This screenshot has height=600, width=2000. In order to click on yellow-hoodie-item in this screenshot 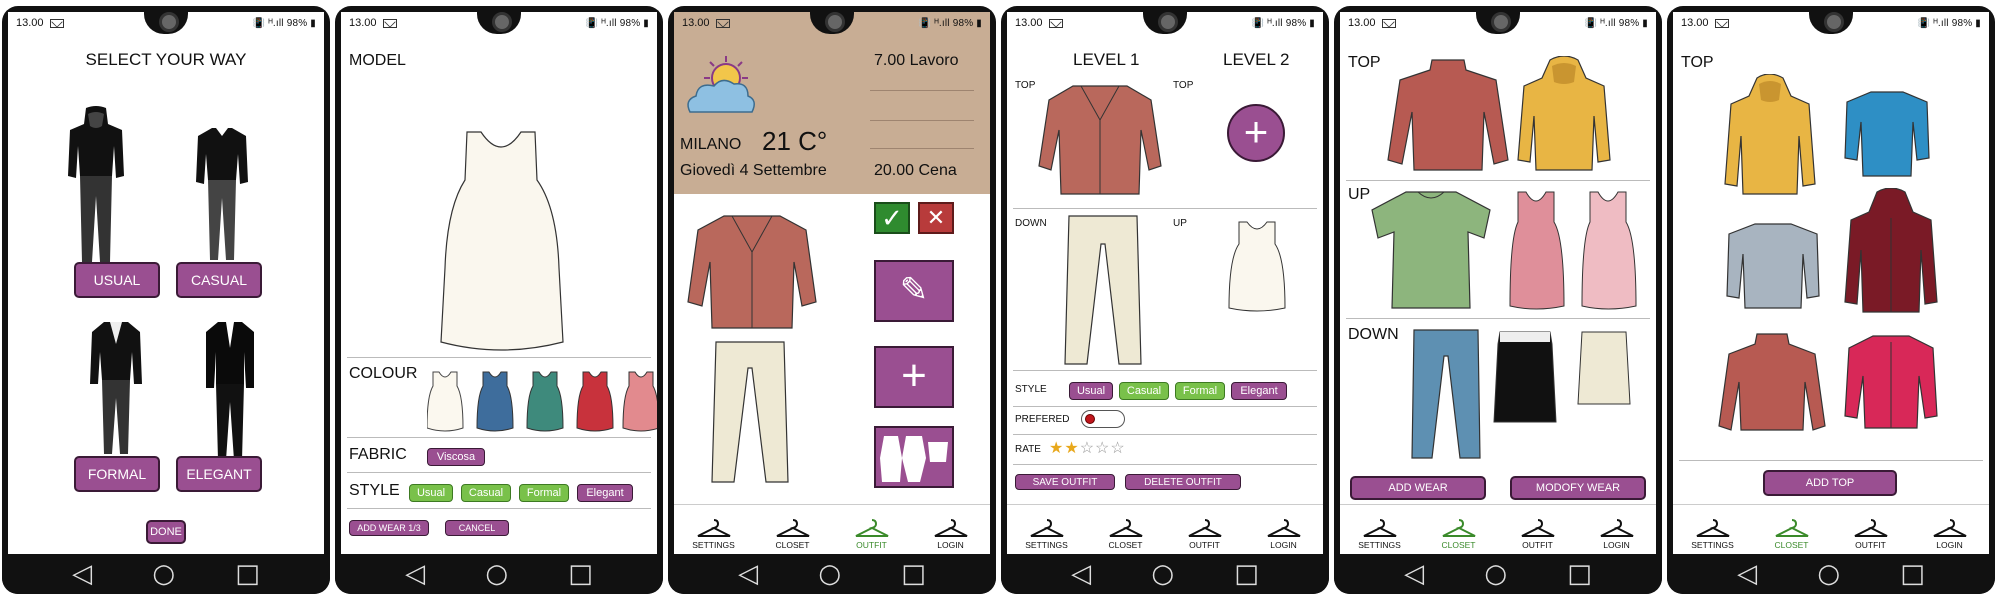, I will do `click(1564, 113)`.